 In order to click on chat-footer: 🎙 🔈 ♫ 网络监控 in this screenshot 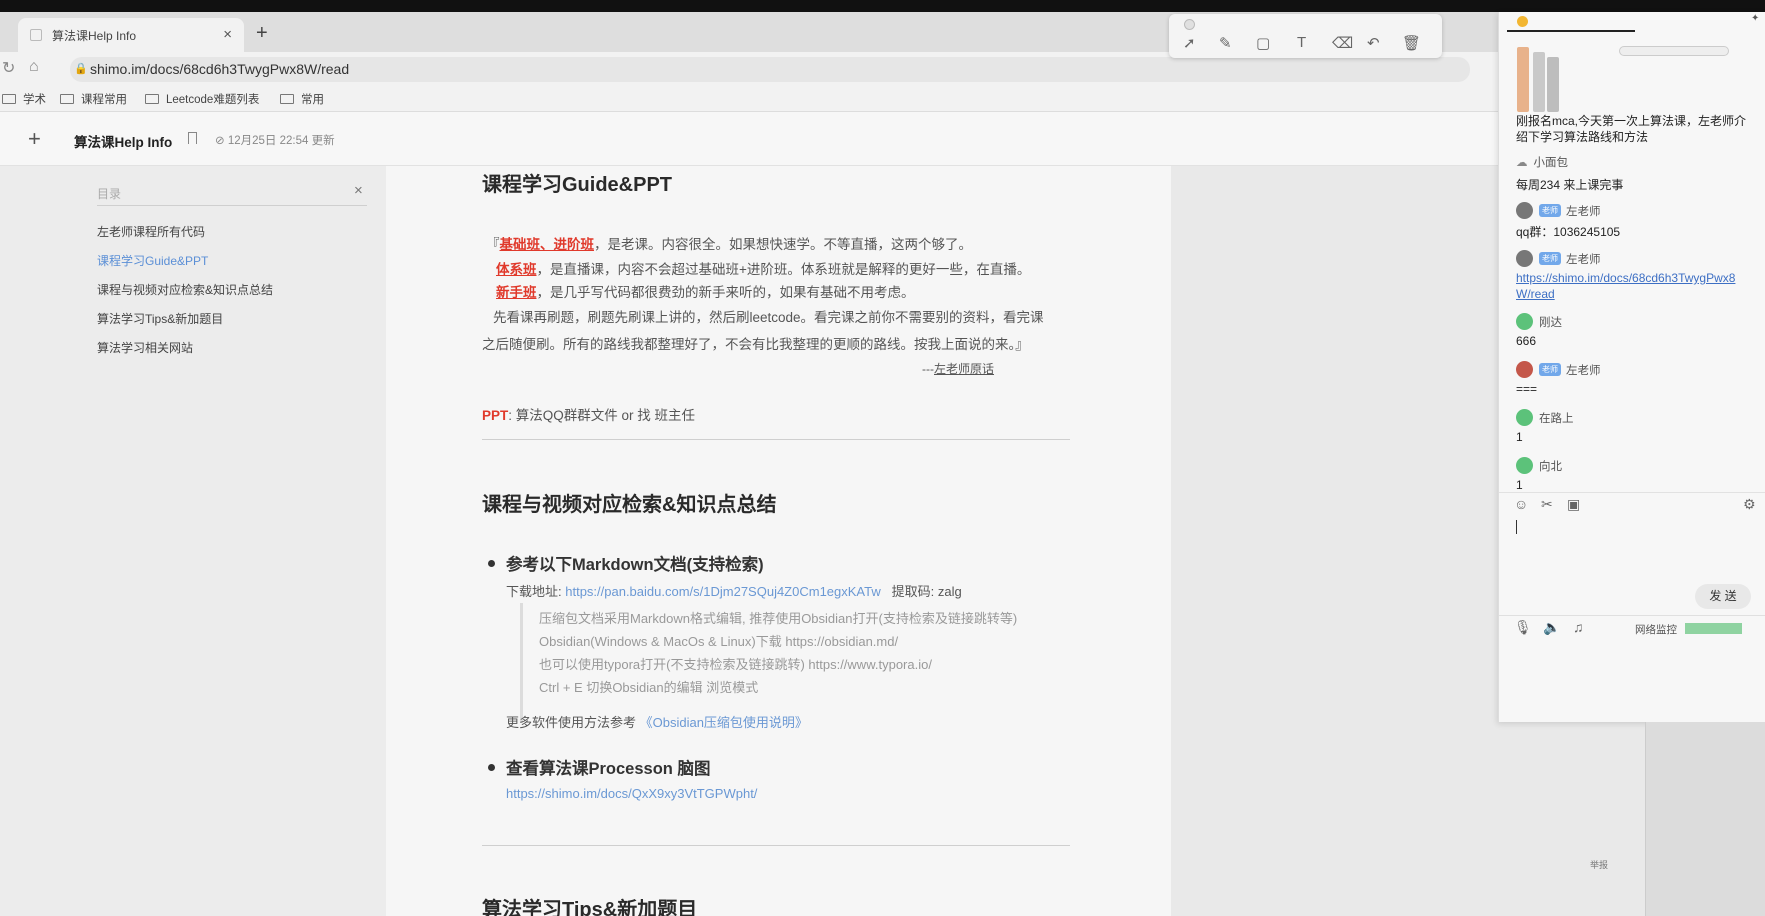, I will do `click(1632, 627)`.